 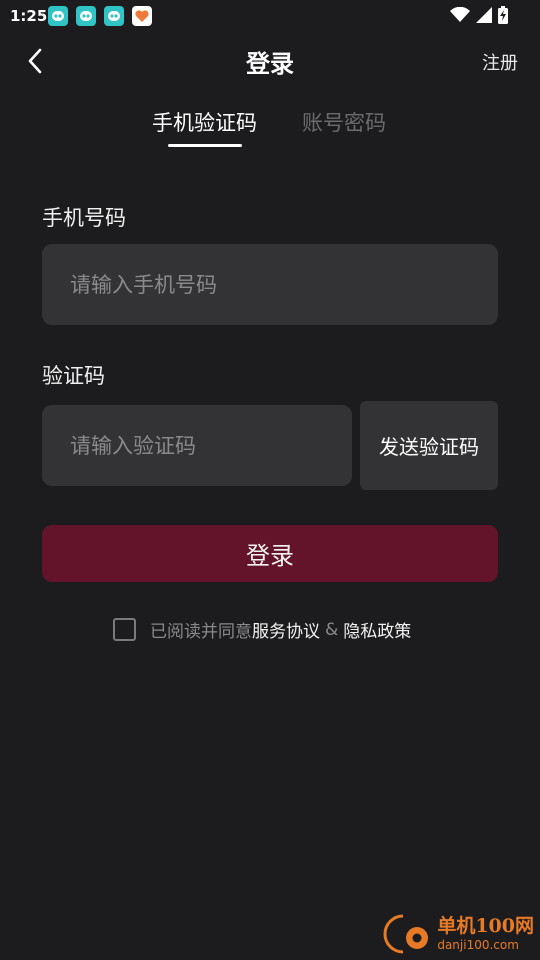 I want to click on active-tab-indicator, so click(x=205, y=145).